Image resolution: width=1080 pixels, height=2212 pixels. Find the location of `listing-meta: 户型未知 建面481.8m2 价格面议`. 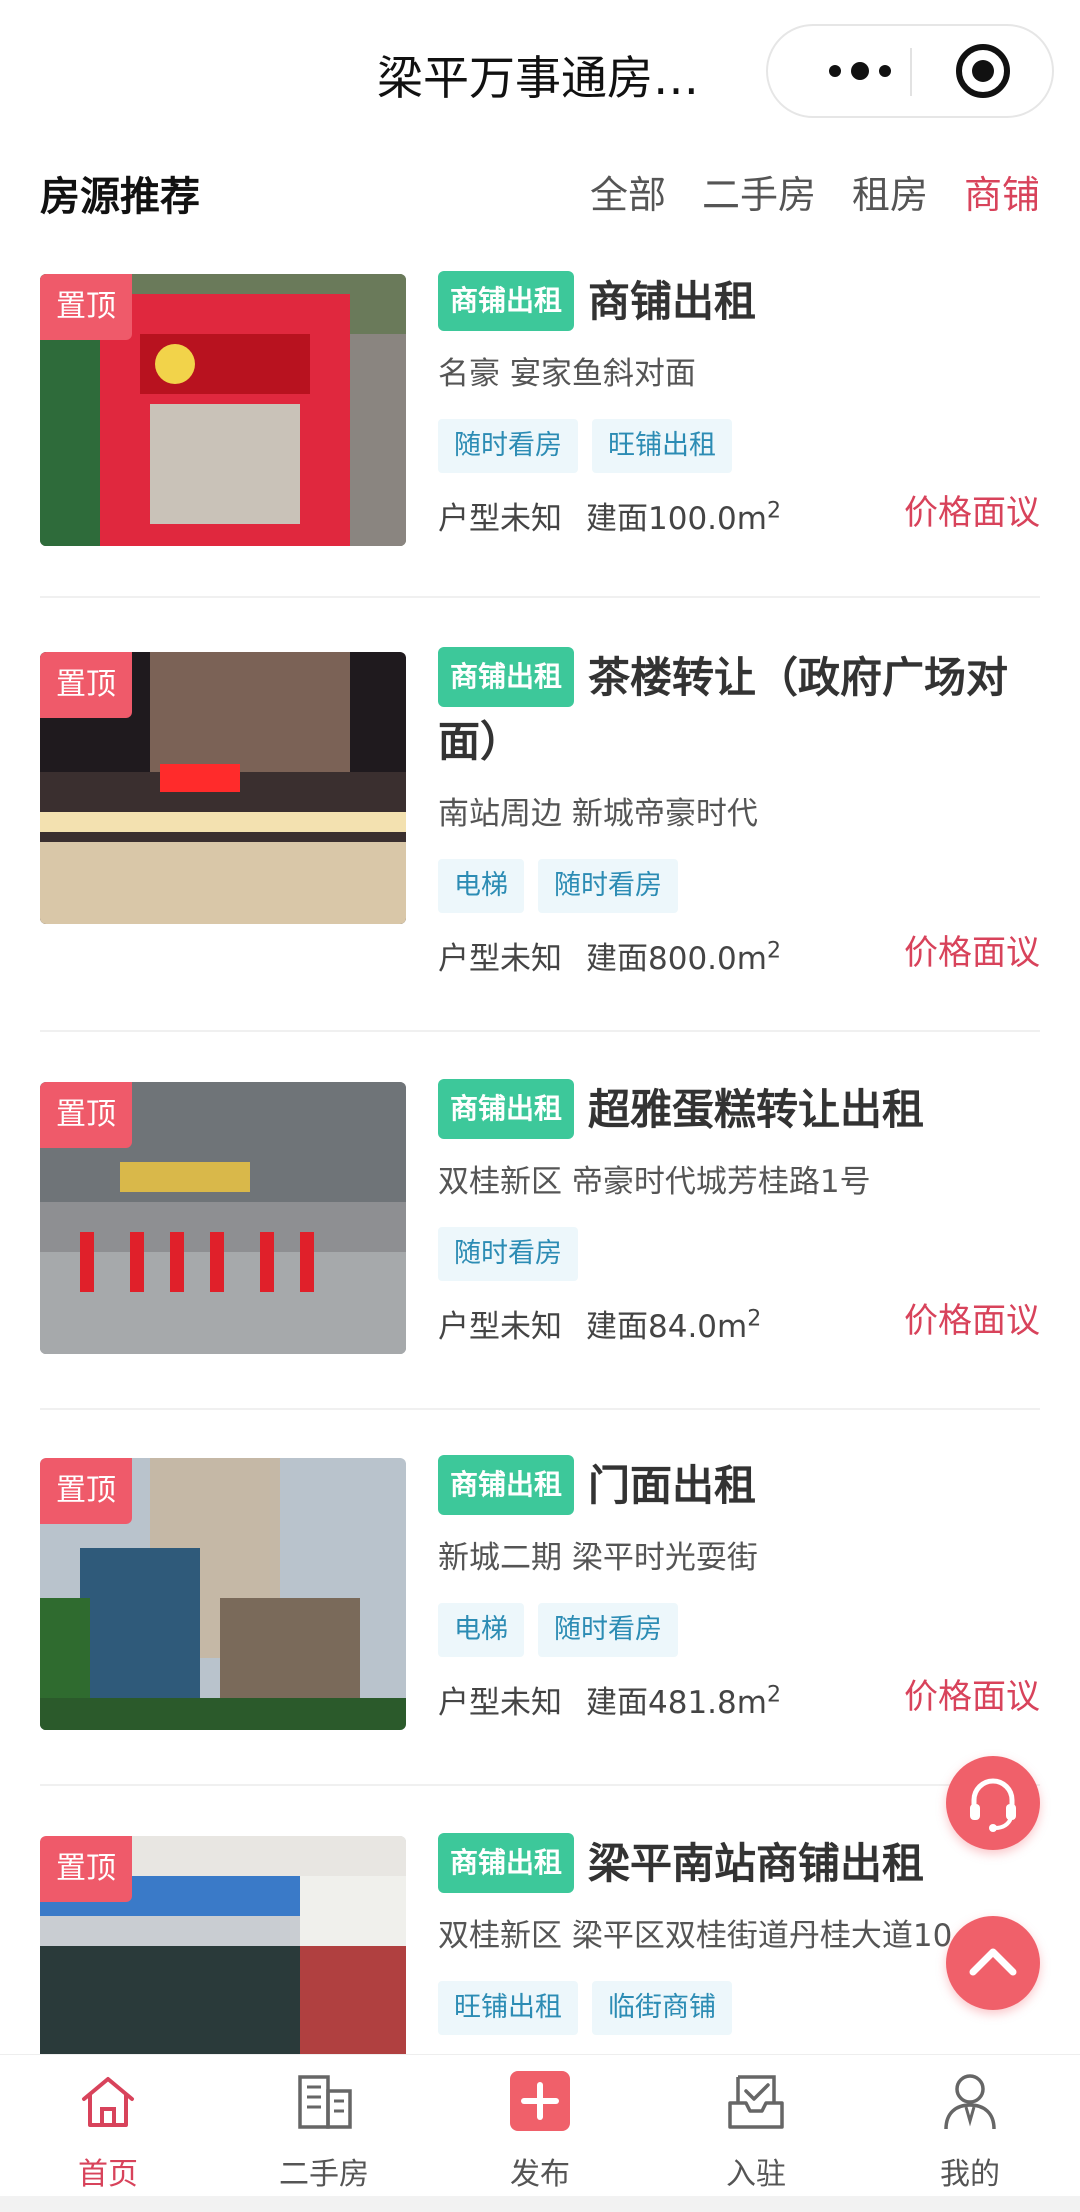

listing-meta: 户型未知 建面481.8m2 价格面议 is located at coordinates (739, 1695).